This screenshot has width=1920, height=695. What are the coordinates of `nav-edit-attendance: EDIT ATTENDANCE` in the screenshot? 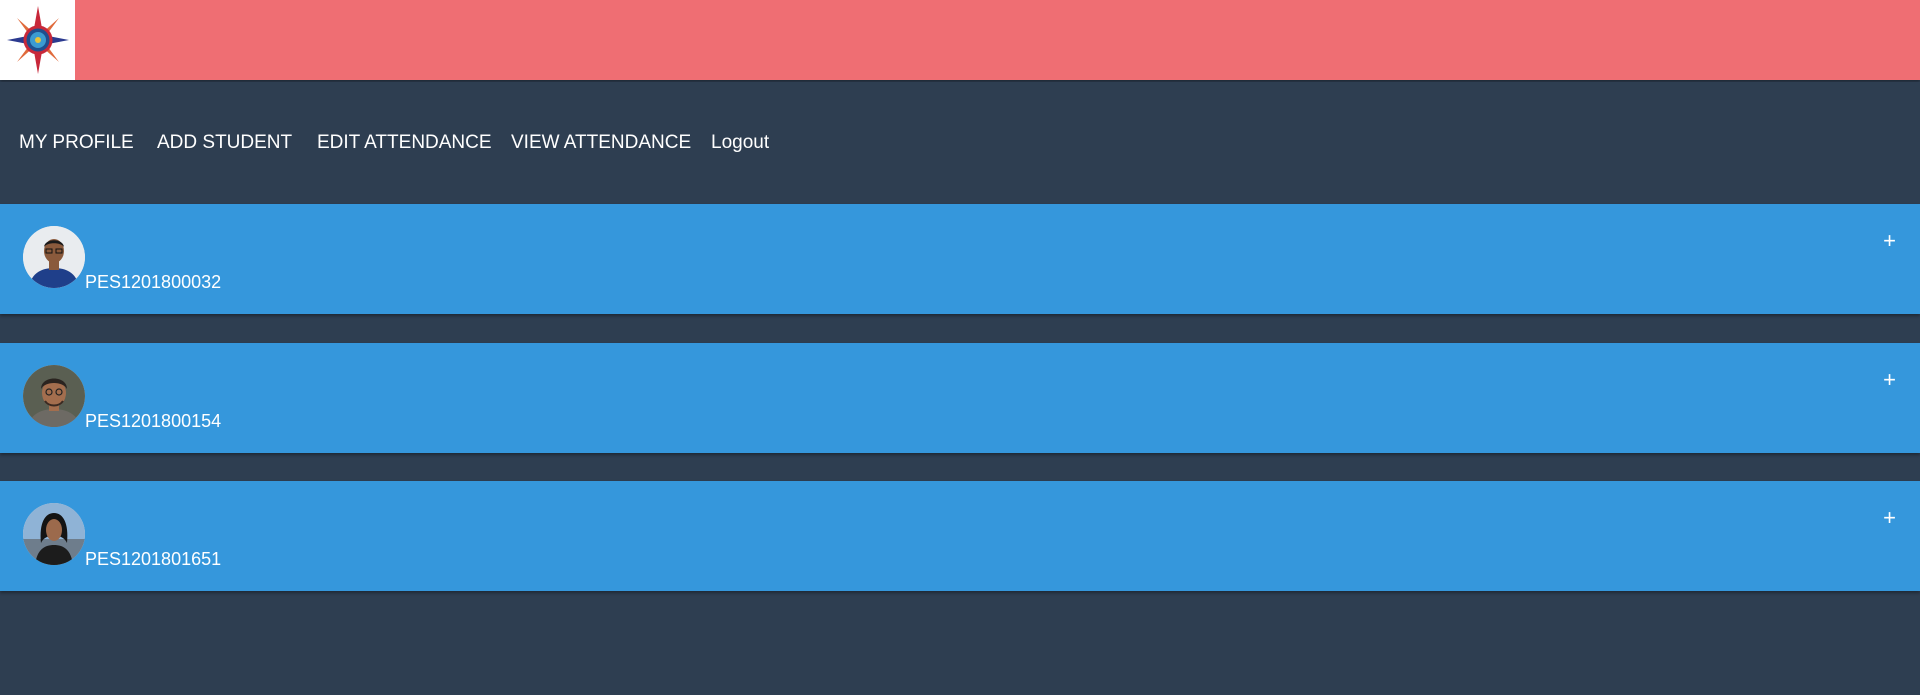 It's located at (404, 143).